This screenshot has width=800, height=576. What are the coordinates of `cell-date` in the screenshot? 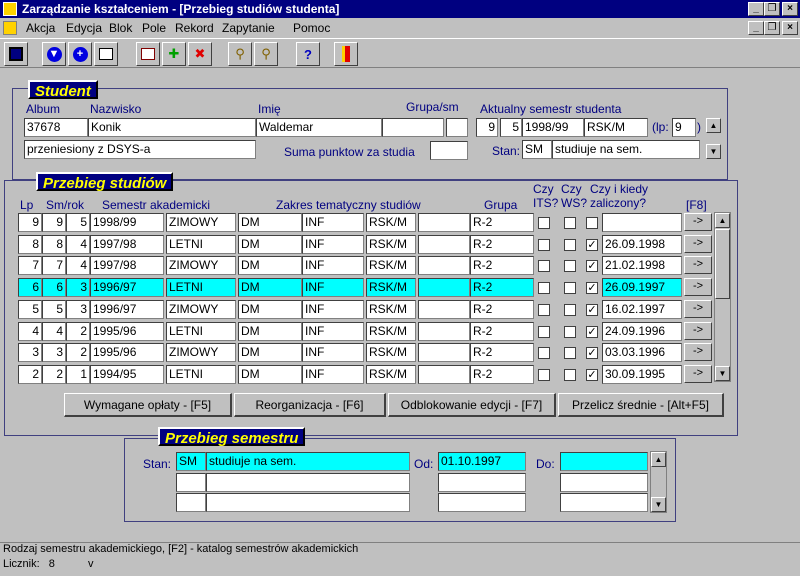 It's located at (642, 222).